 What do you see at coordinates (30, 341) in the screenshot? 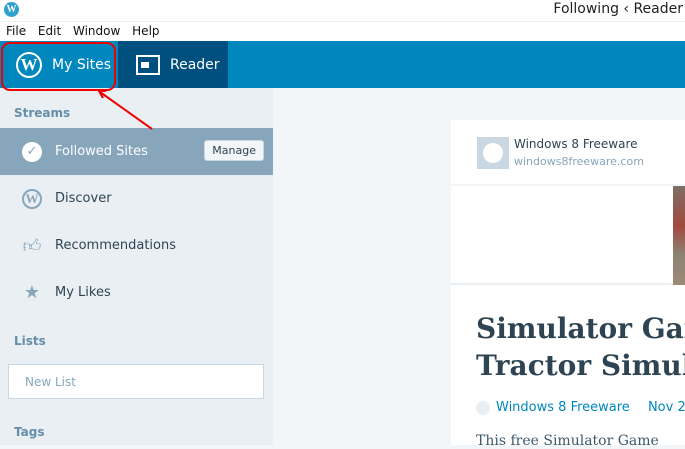
I see `lists-heading: Lists` at bounding box center [30, 341].